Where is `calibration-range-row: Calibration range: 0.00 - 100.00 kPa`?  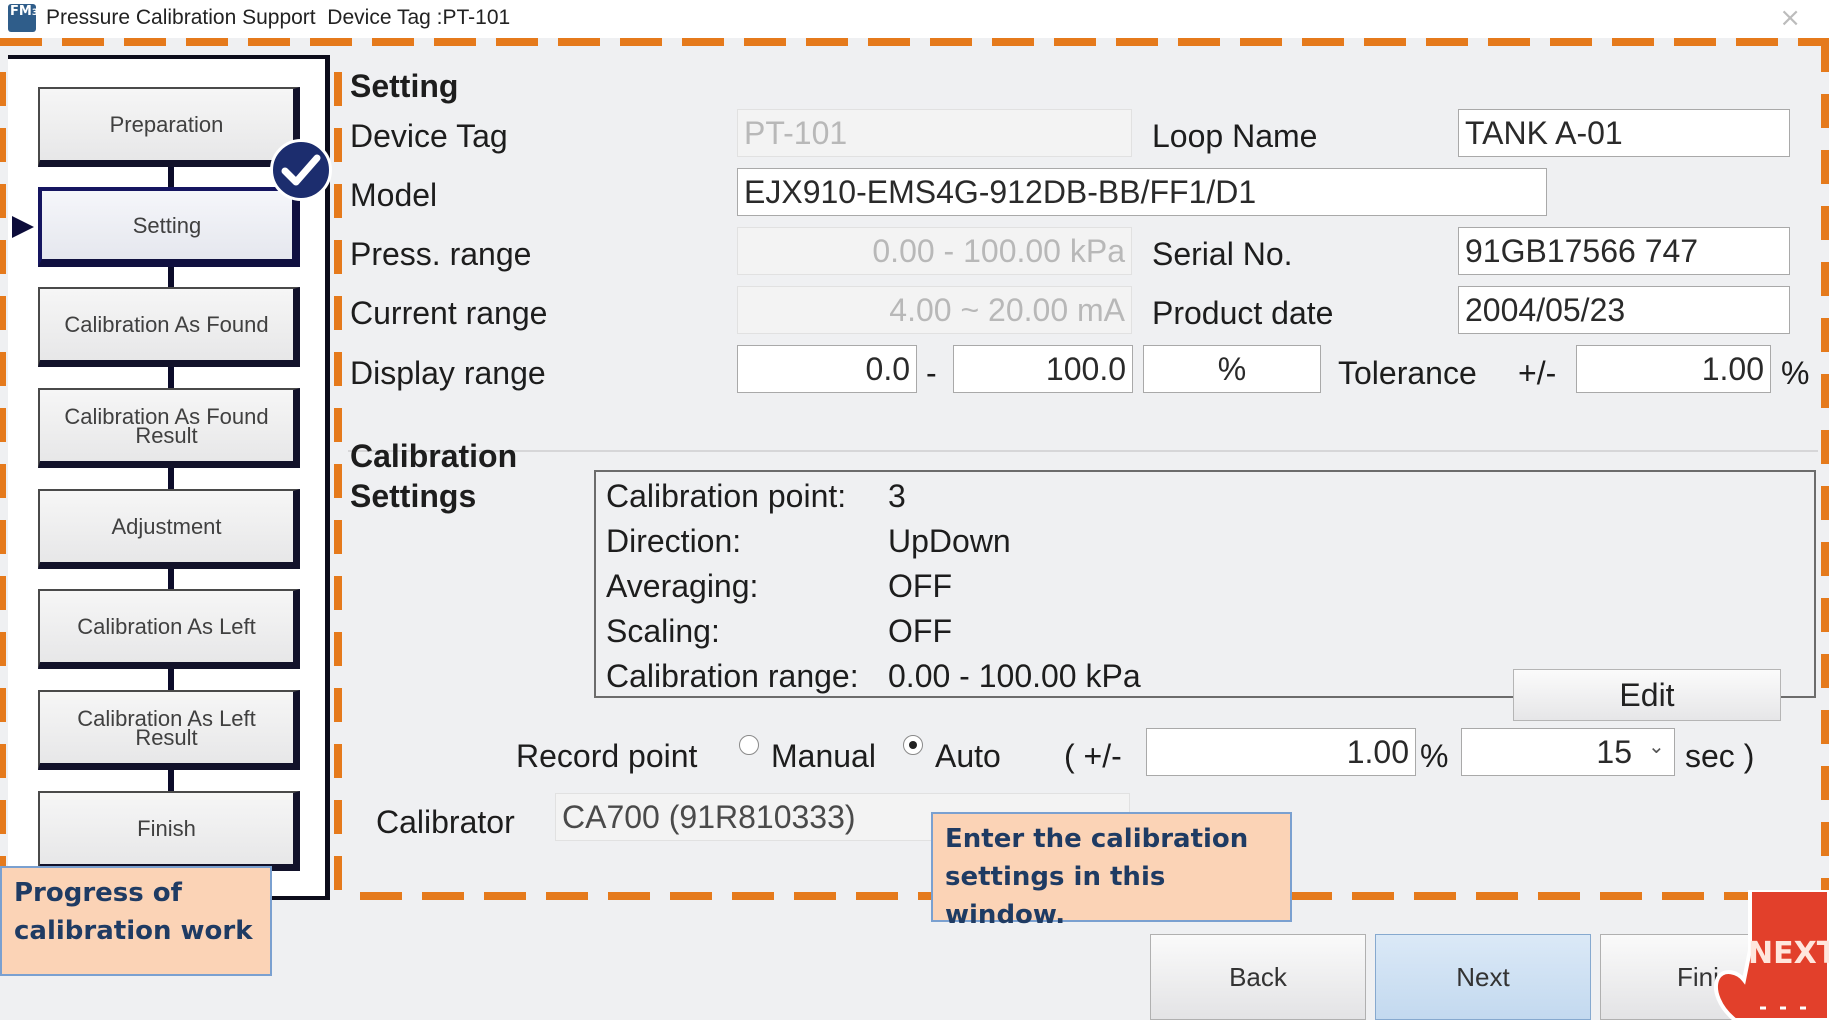
calibration-range-row: Calibration range: 0.00 - 100.00 kPa is located at coordinates (873, 676).